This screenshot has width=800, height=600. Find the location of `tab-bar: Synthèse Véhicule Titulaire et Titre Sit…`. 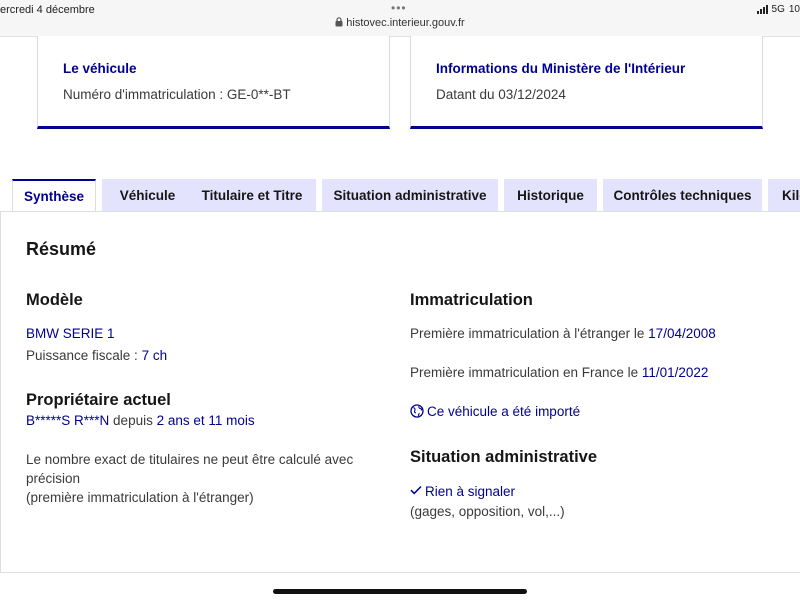

tab-bar: Synthèse Véhicule Titulaire et Titre Sit… is located at coordinates (406, 195).